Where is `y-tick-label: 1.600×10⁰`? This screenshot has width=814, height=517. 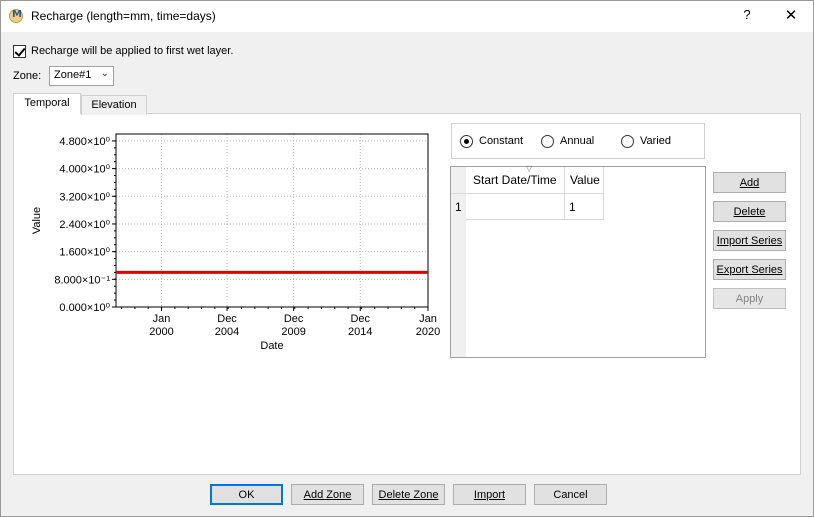
y-tick-label: 1.600×10⁰ is located at coordinates (84, 253).